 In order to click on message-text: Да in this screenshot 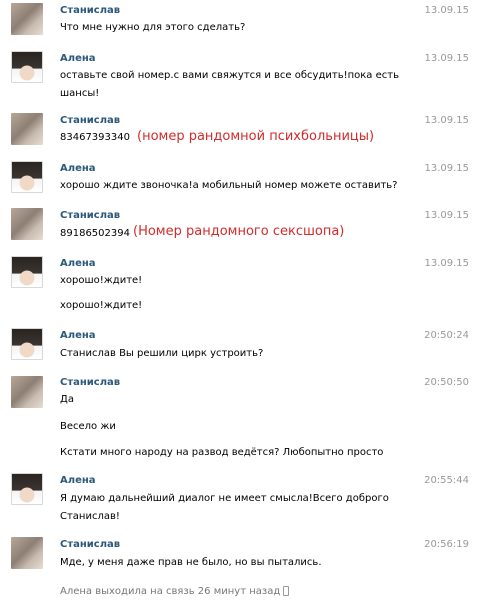, I will do `click(67, 399)`.